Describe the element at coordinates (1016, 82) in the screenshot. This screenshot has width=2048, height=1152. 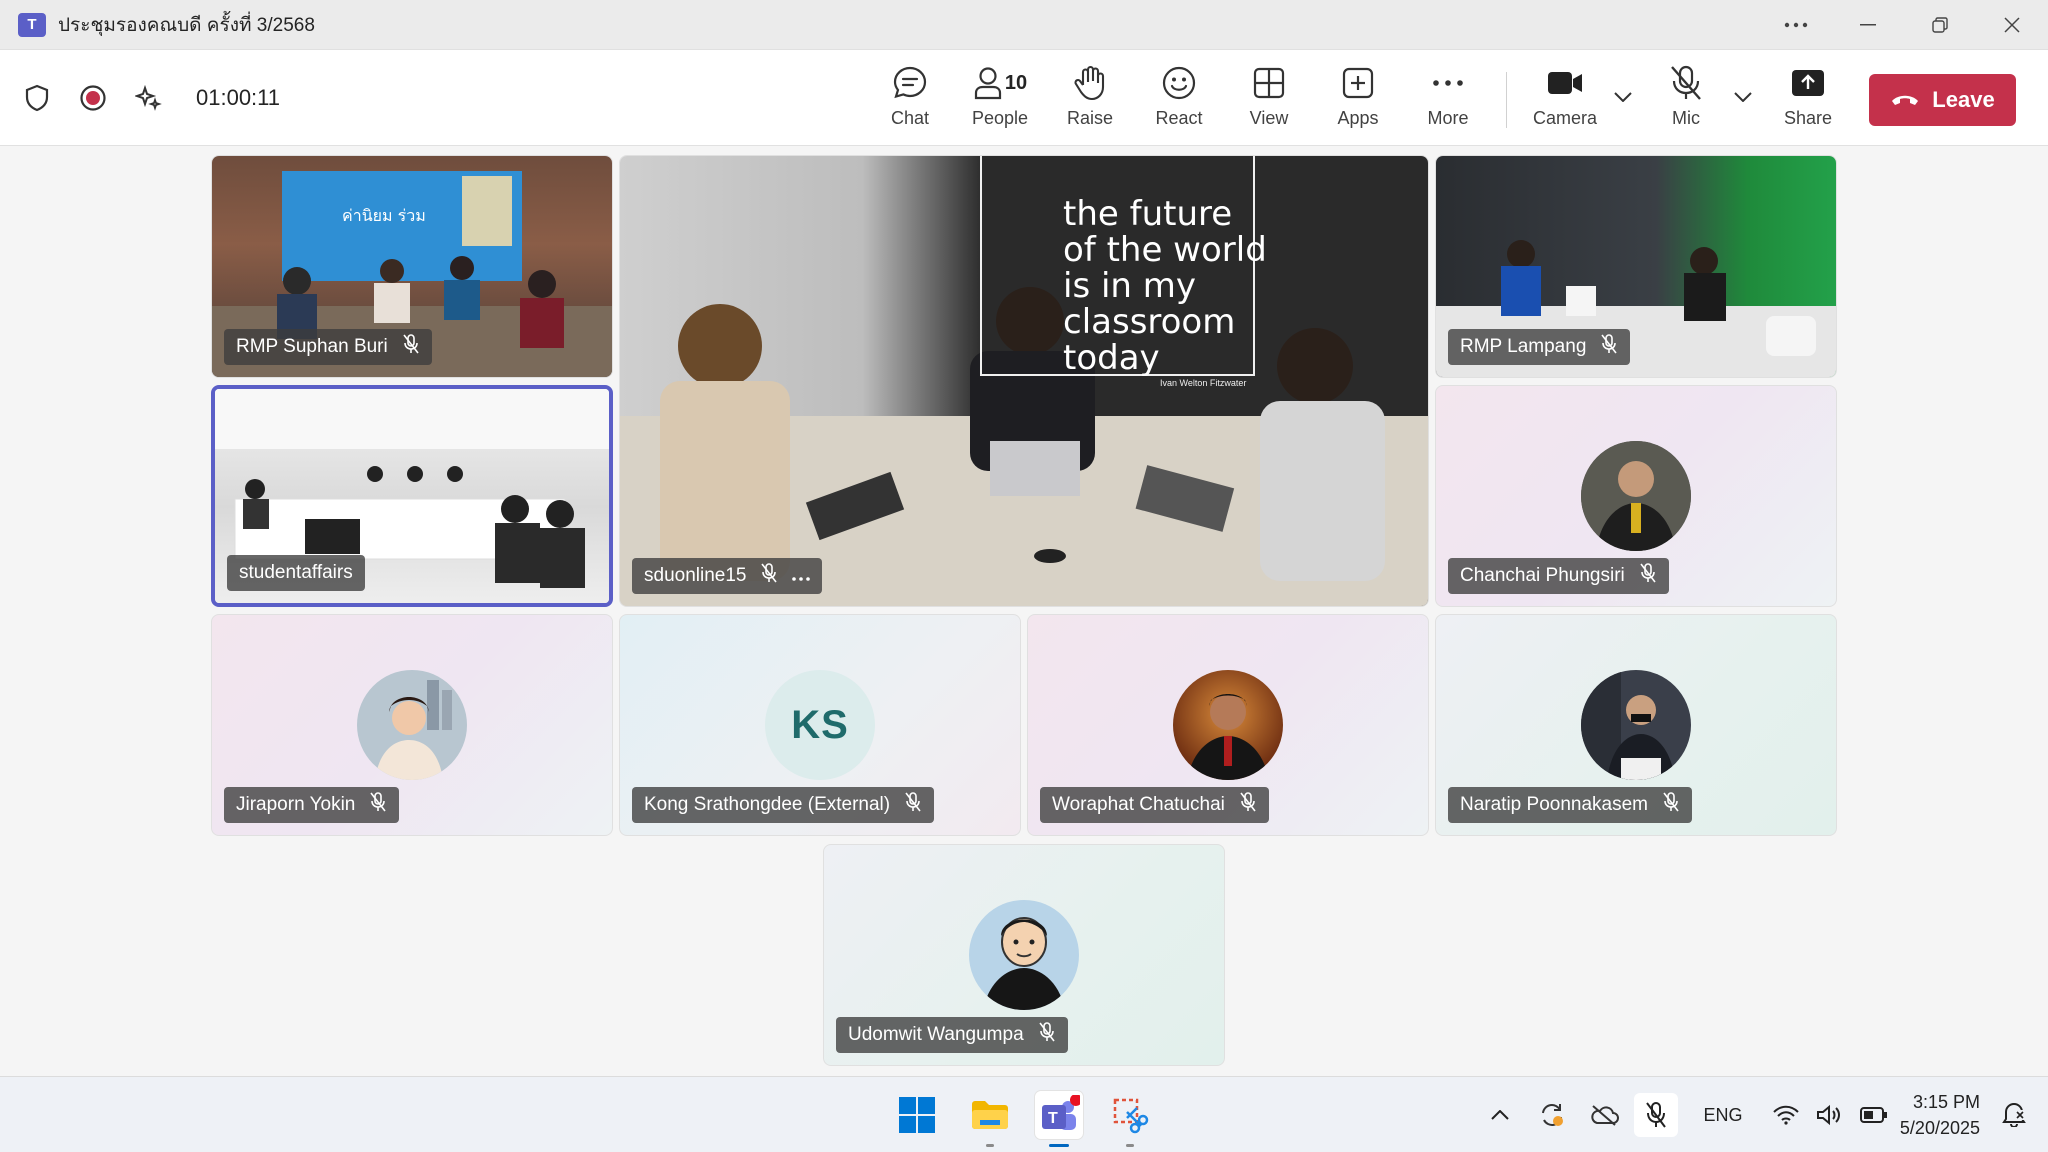
I see `people-count: 10` at that location.